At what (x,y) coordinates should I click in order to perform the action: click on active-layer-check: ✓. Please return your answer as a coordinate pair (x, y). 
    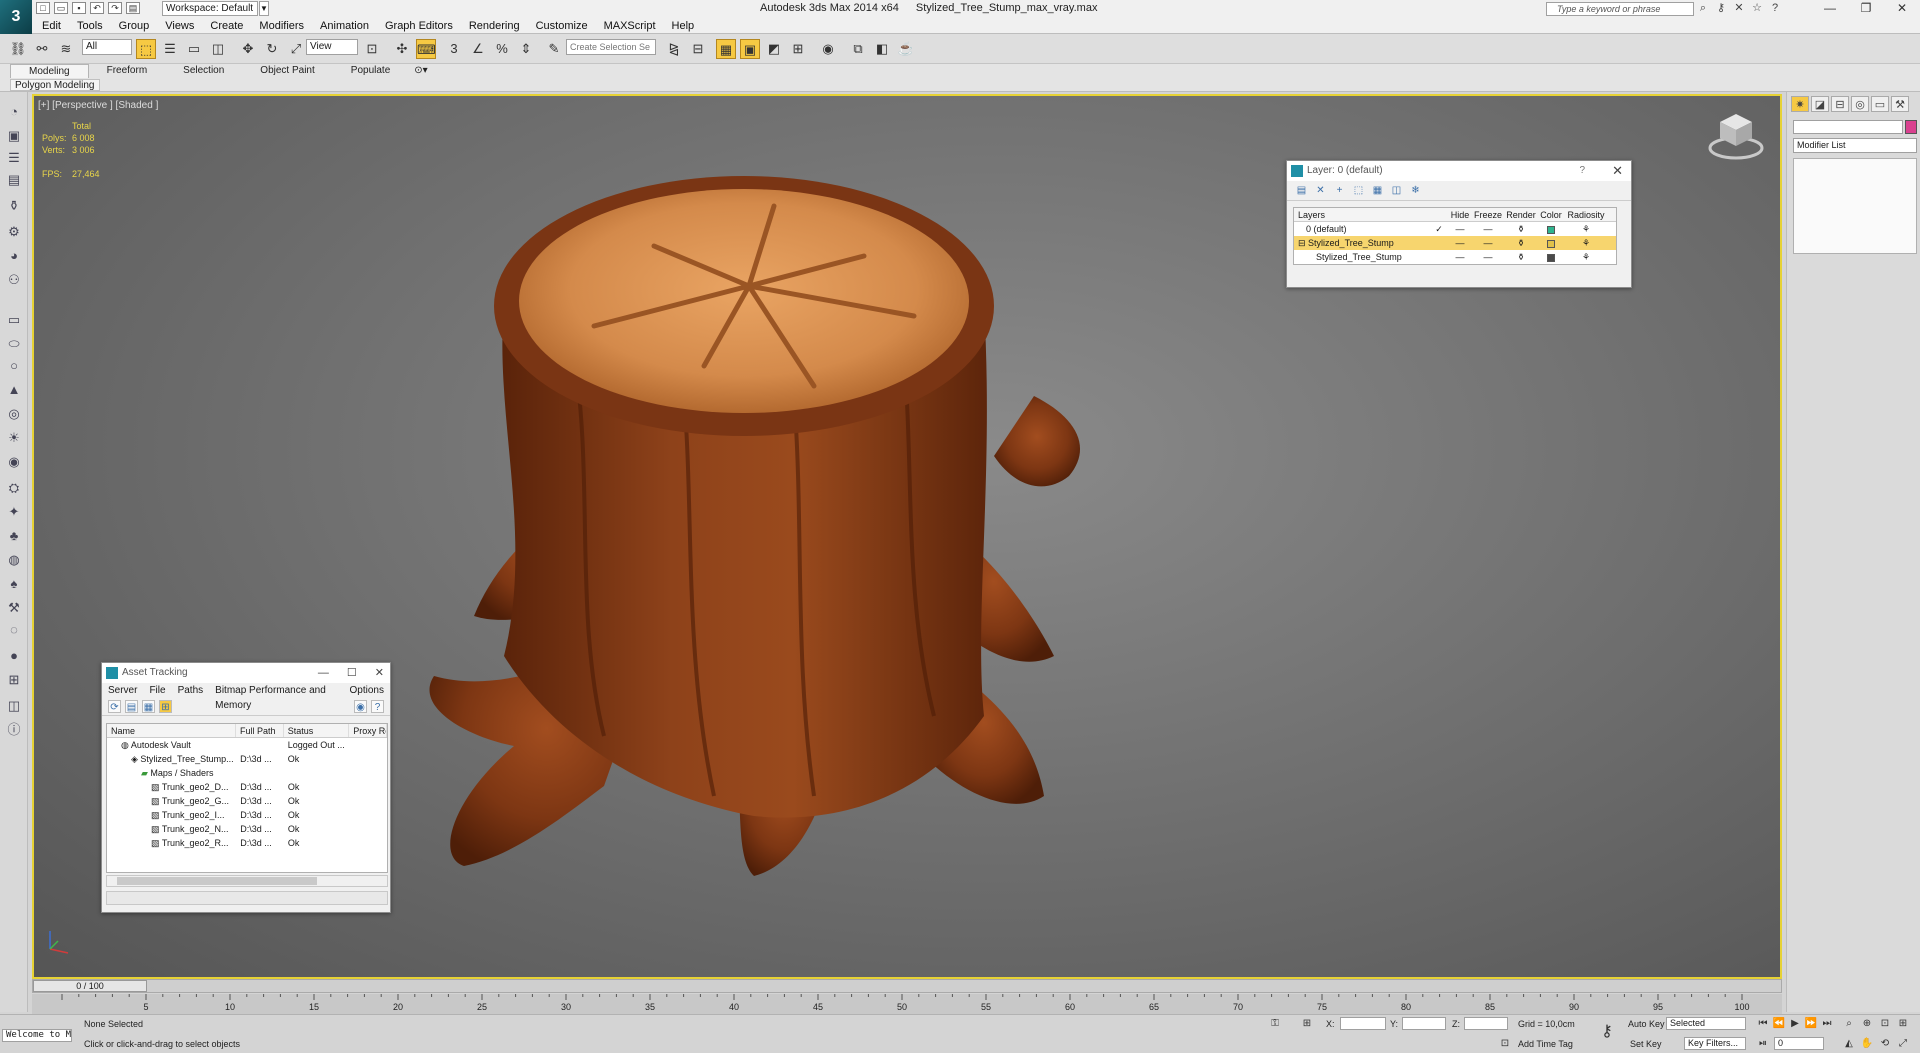
    Looking at the image, I should click on (1439, 229).